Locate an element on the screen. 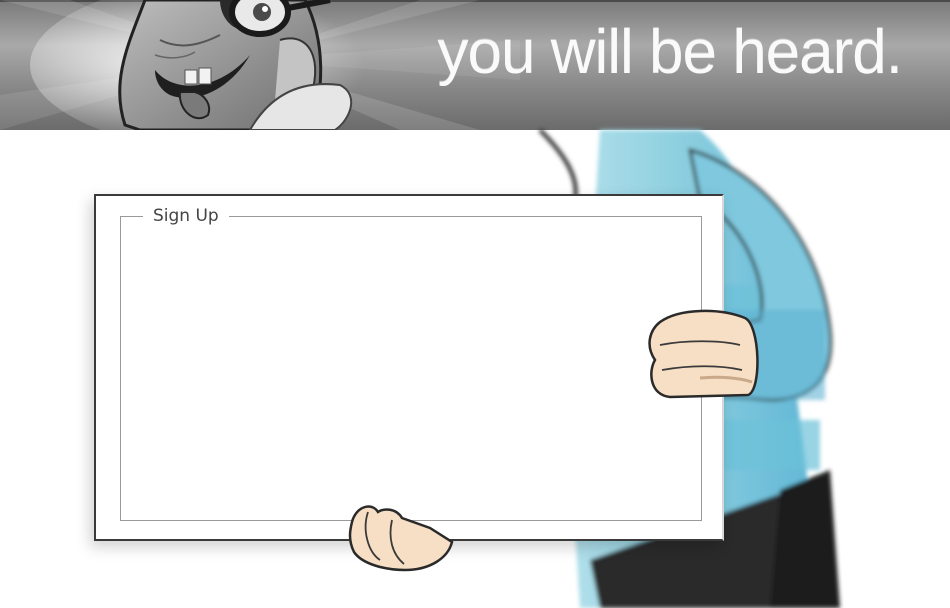 This screenshot has height=608, width=950. cartoon-face-icon is located at coordinates (235, 65).